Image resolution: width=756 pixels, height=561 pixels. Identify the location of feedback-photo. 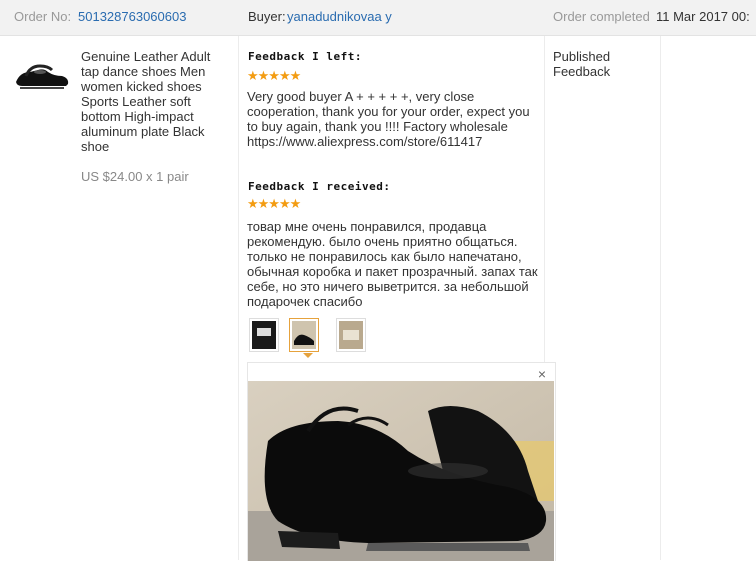
(401, 471).